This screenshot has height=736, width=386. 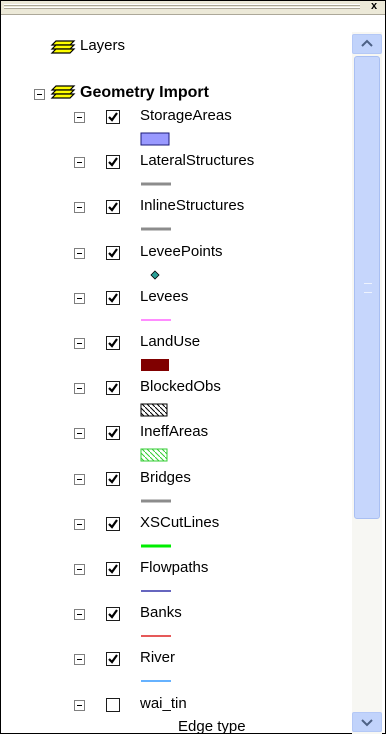 What do you see at coordinates (212, 726) in the screenshot?
I see `layer-sublabel: Edge type` at bounding box center [212, 726].